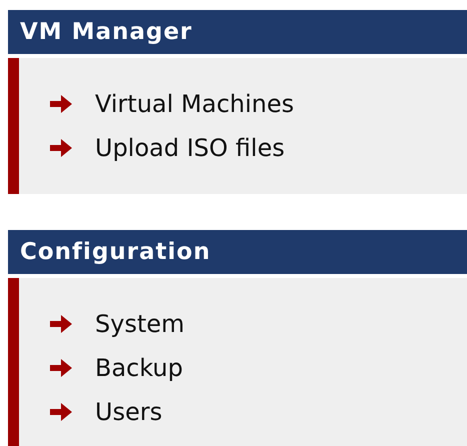 Image resolution: width=467 pixels, height=446 pixels. What do you see at coordinates (237, 252) in the screenshot?
I see `section-header: Configuration` at bounding box center [237, 252].